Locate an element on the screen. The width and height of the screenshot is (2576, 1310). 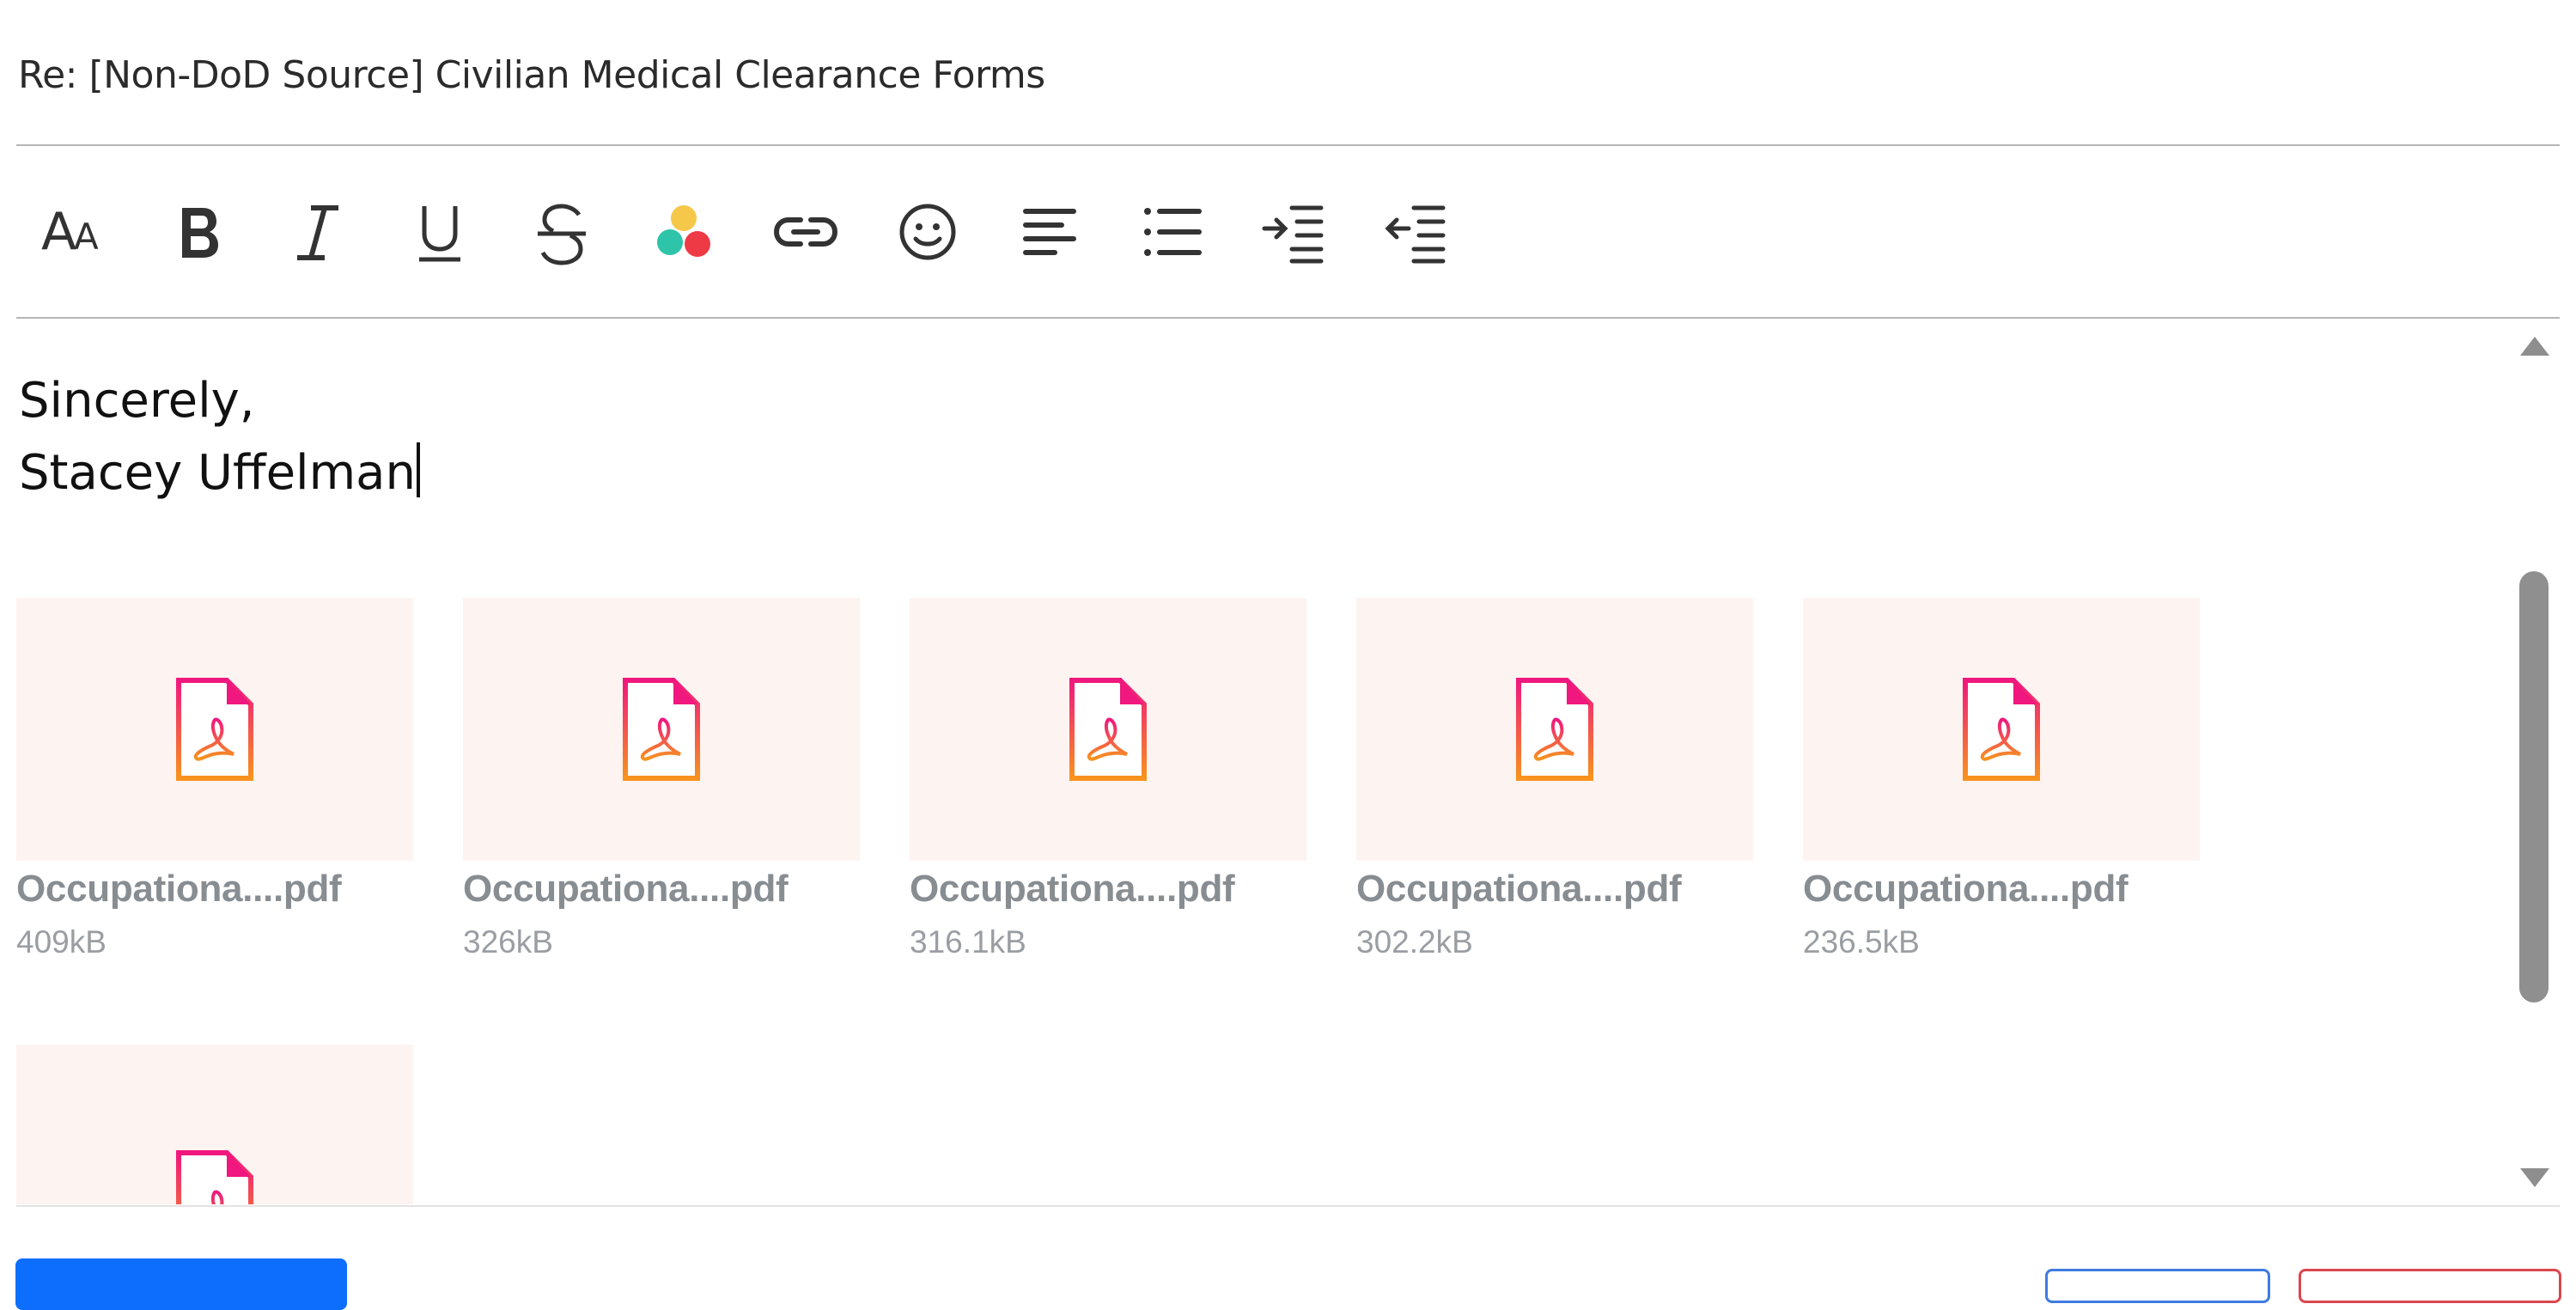
text-caret is located at coordinates (418, 470).